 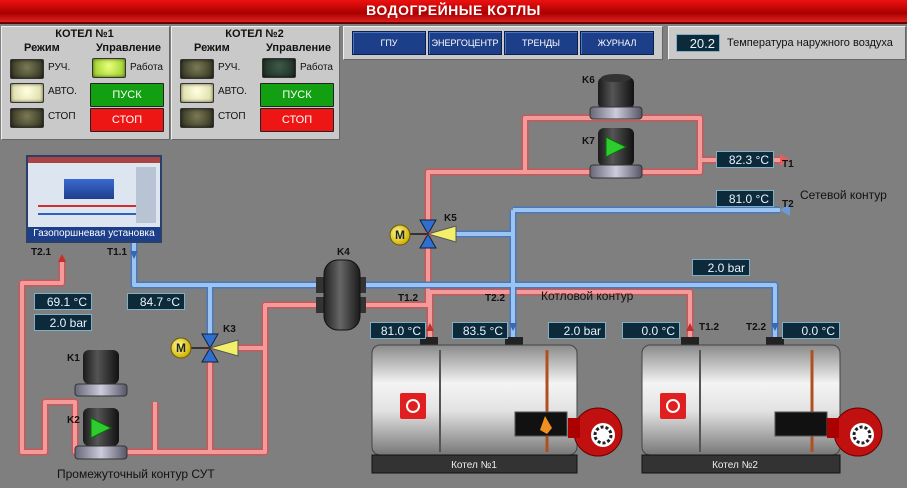 What do you see at coordinates (343, 252) in the screenshot?
I see `k4-label: K4` at bounding box center [343, 252].